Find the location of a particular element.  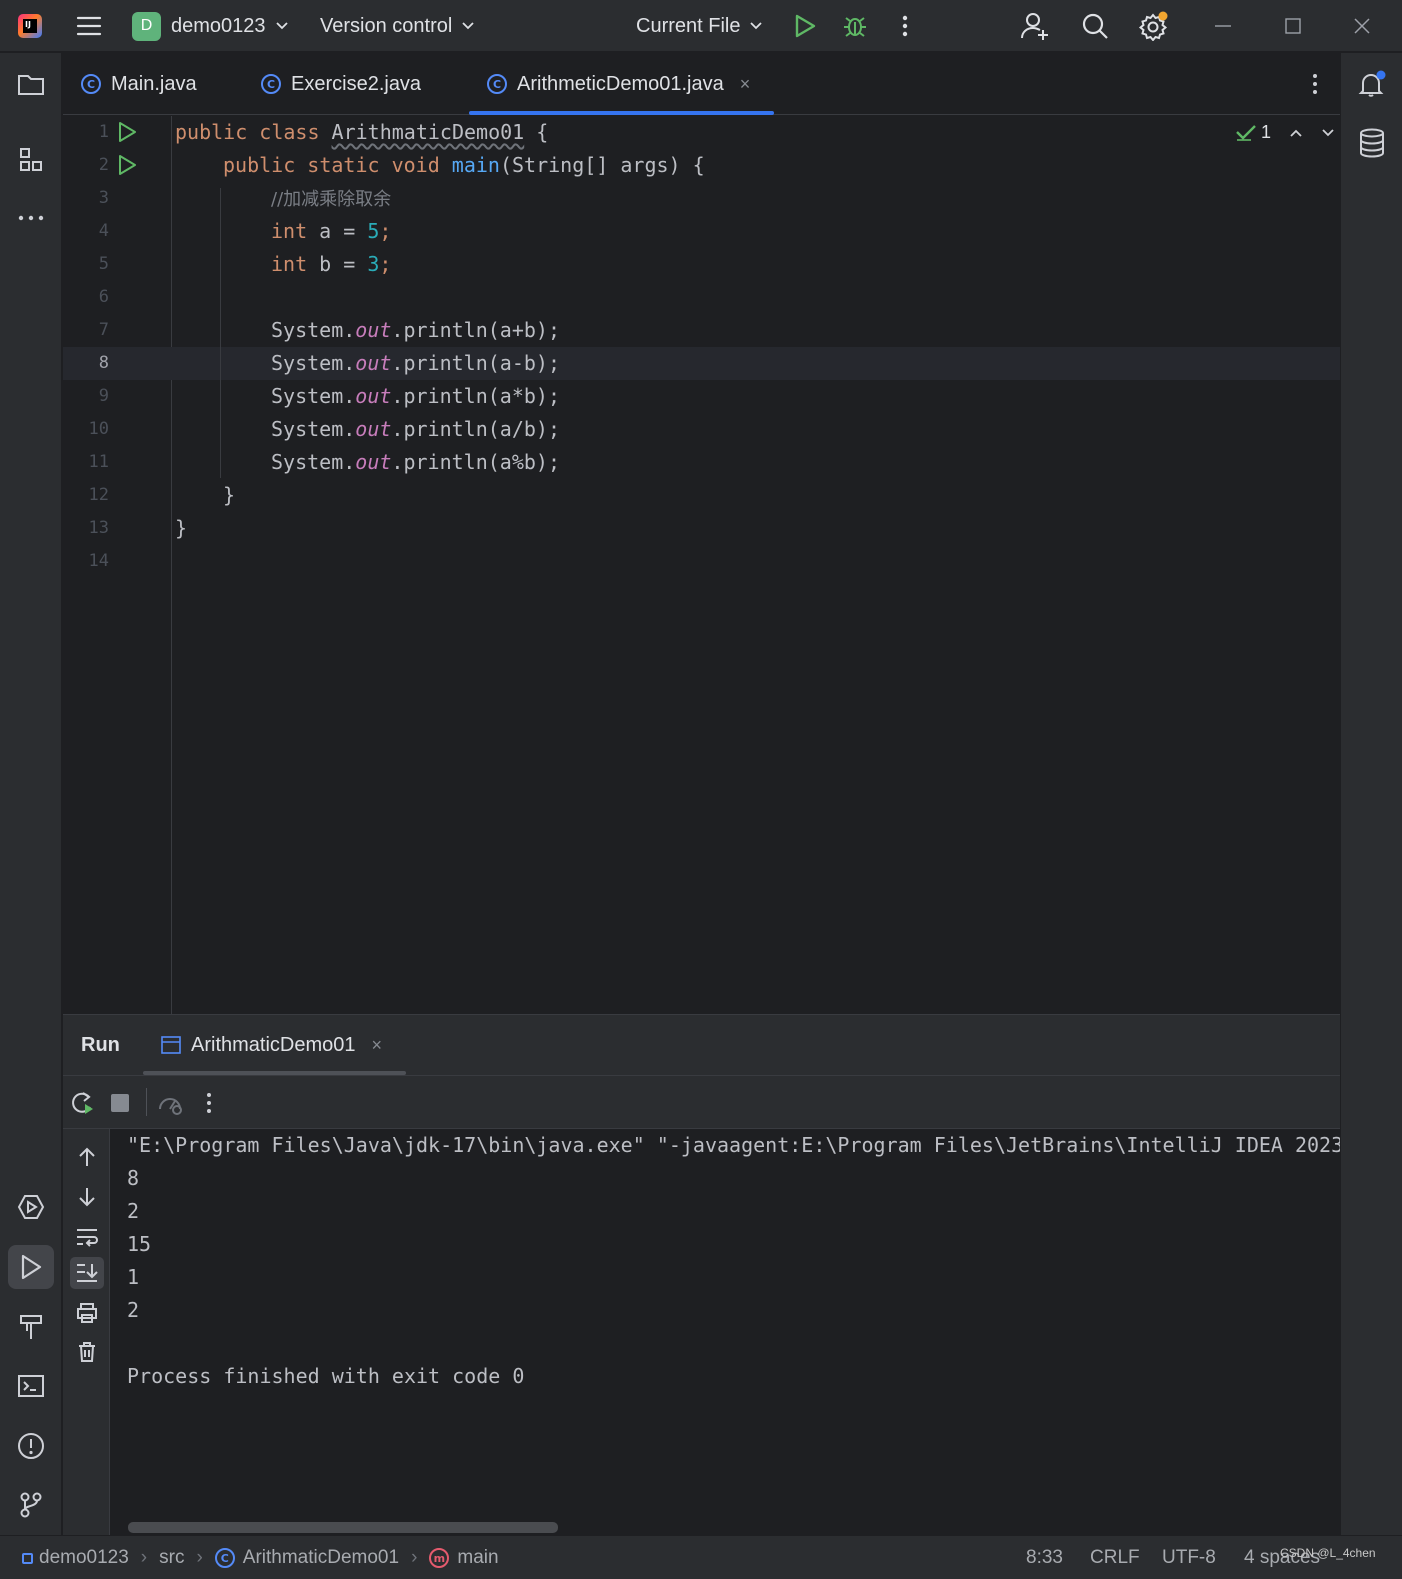

close-tab-icon: × is located at coordinates (745, 84).